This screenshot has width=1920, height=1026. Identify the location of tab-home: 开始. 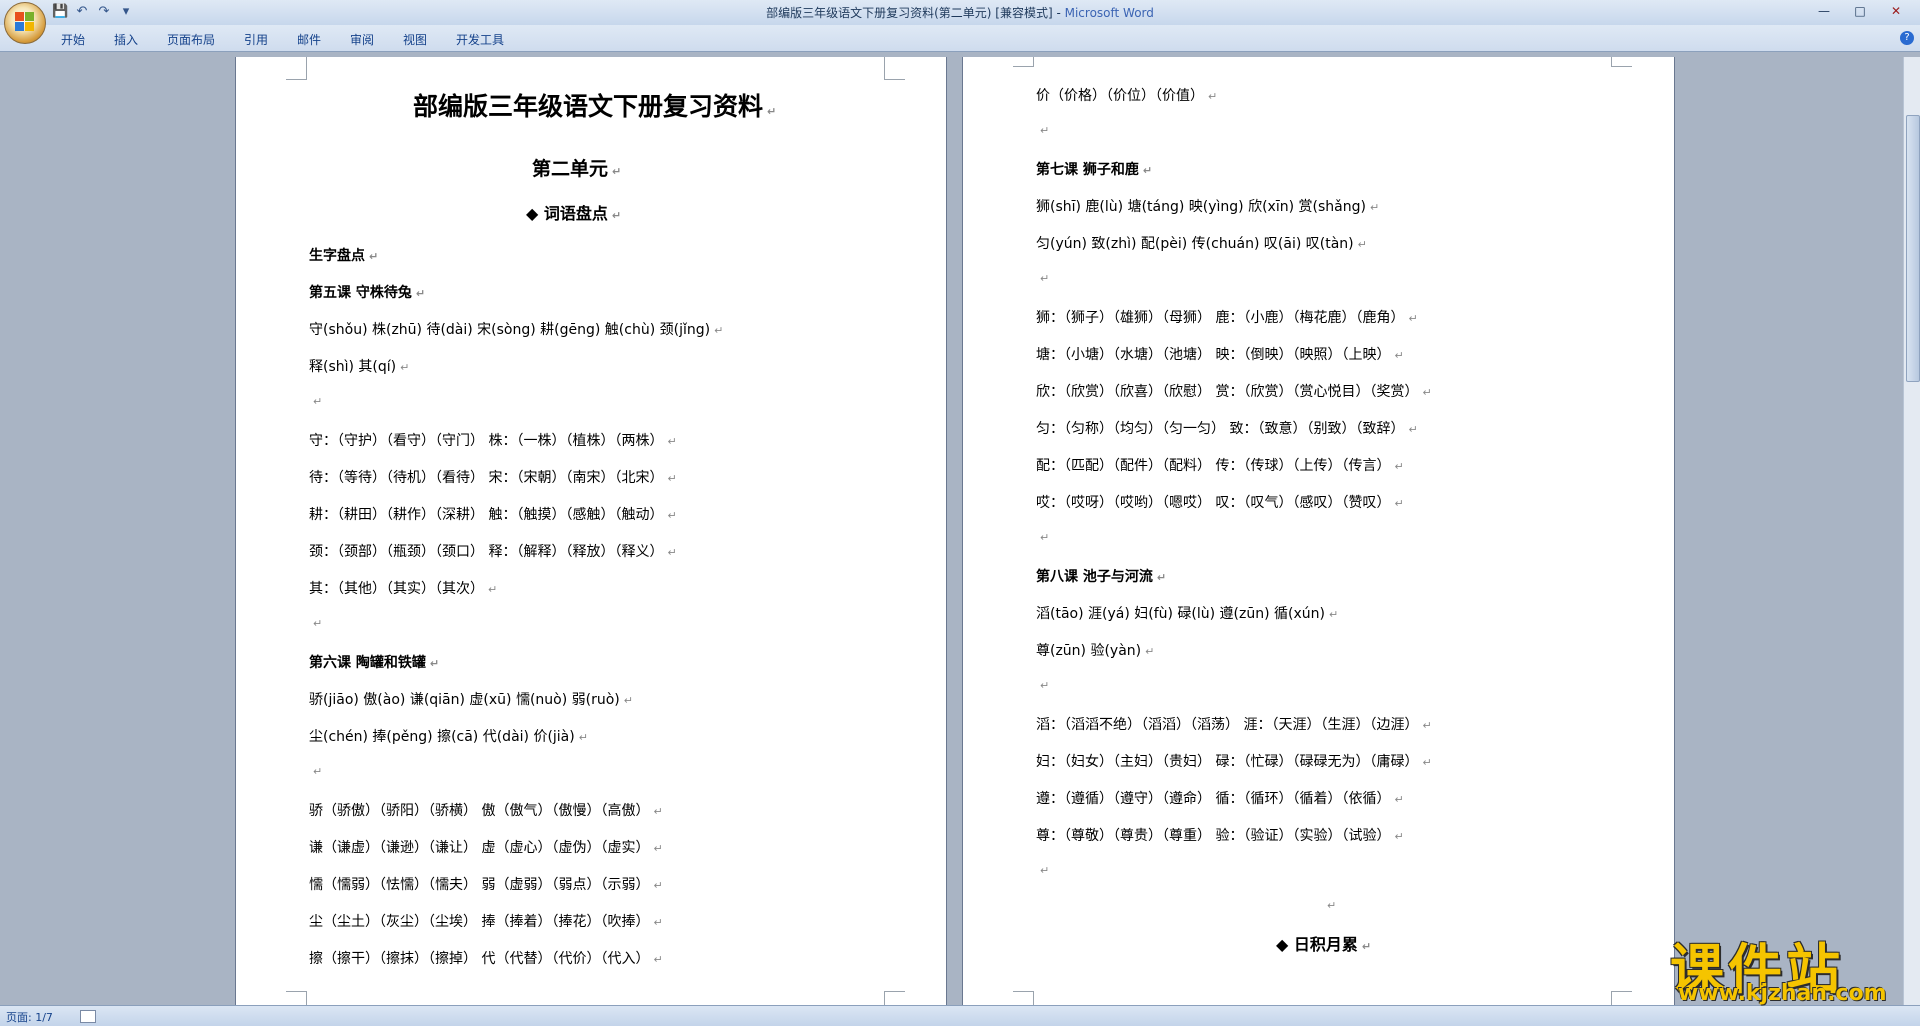
(73, 39).